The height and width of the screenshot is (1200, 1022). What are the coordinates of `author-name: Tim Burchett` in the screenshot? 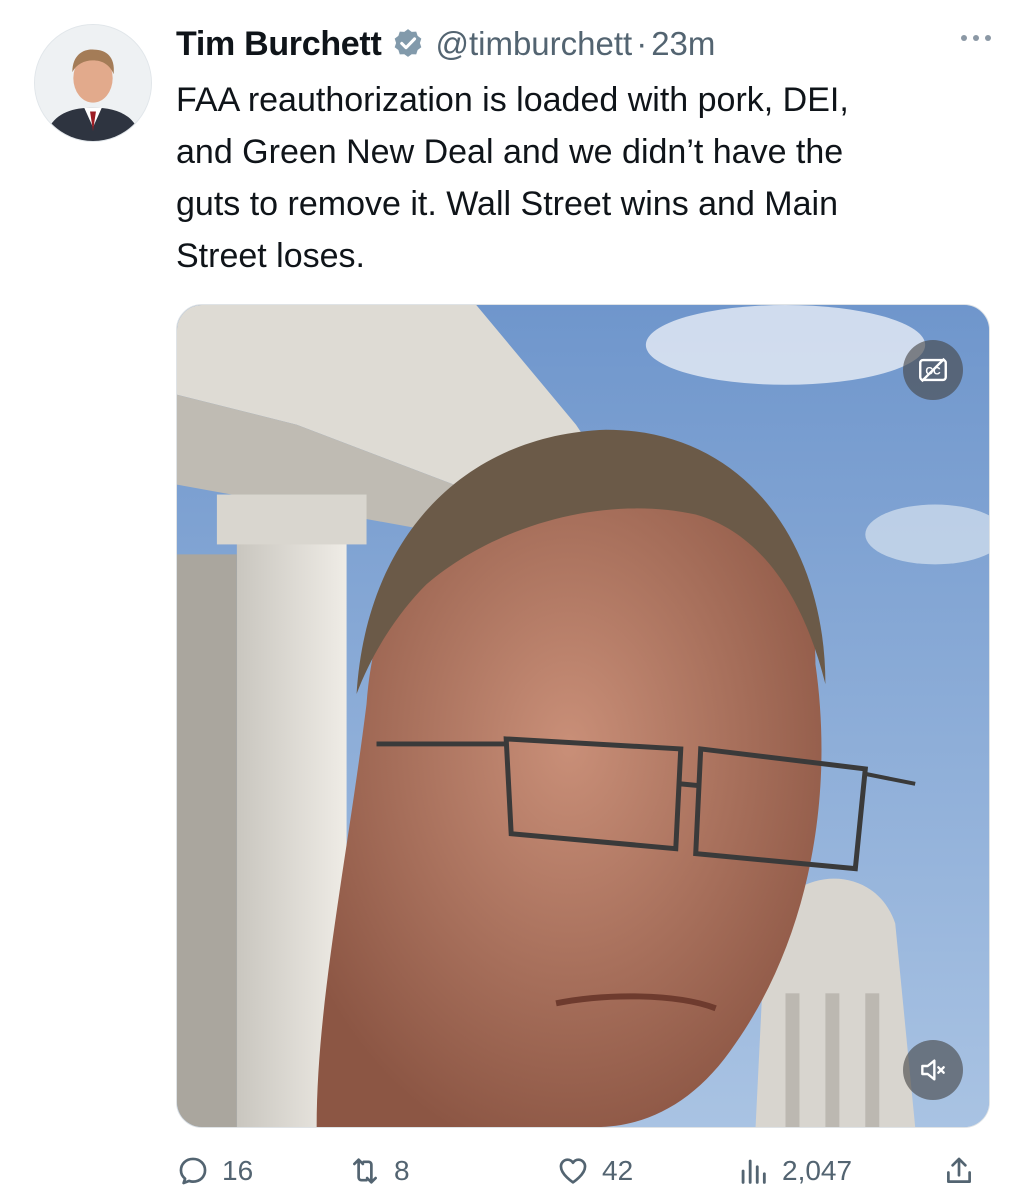 It's located at (279, 44).